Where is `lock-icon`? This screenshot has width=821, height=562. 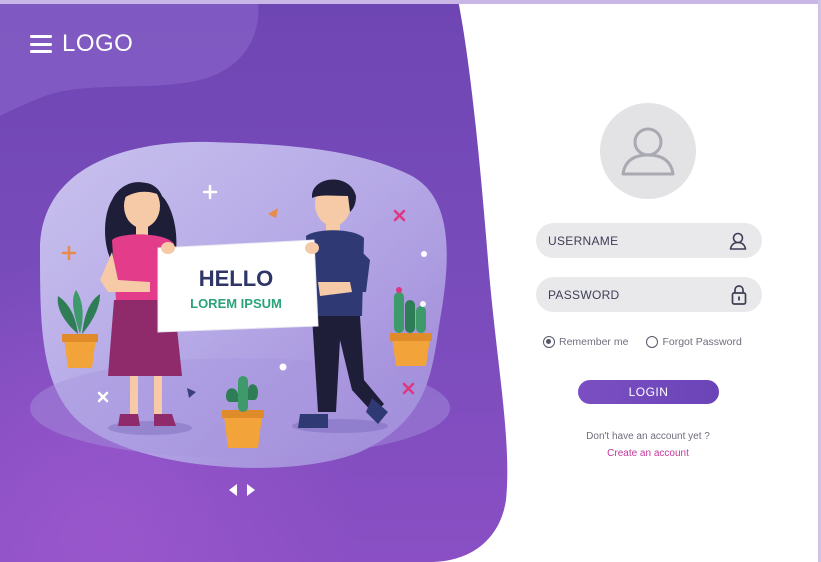
lock-icon is located at coordinates (739, 294).